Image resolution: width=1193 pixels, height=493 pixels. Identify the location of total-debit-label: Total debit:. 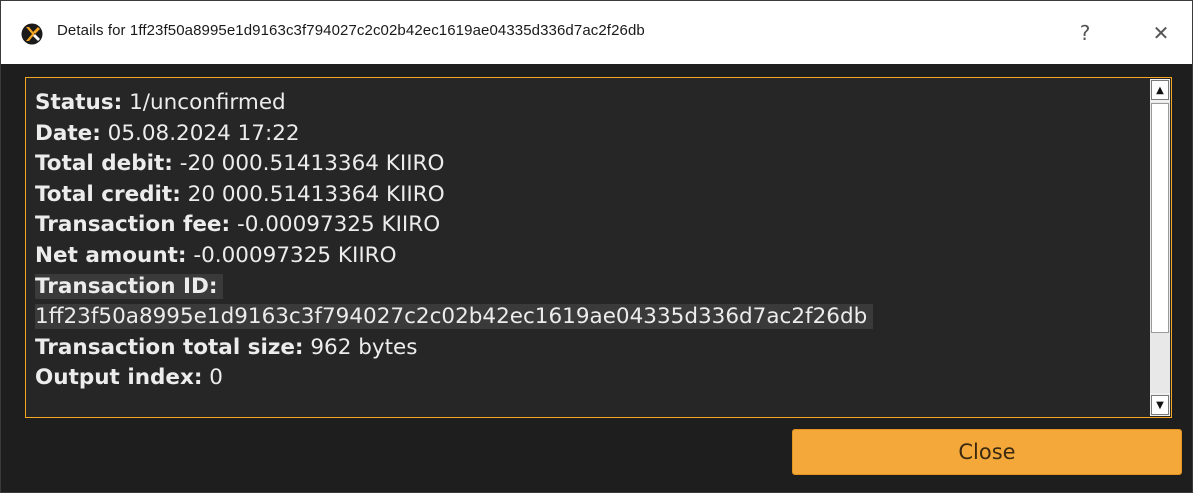
(104, 164).